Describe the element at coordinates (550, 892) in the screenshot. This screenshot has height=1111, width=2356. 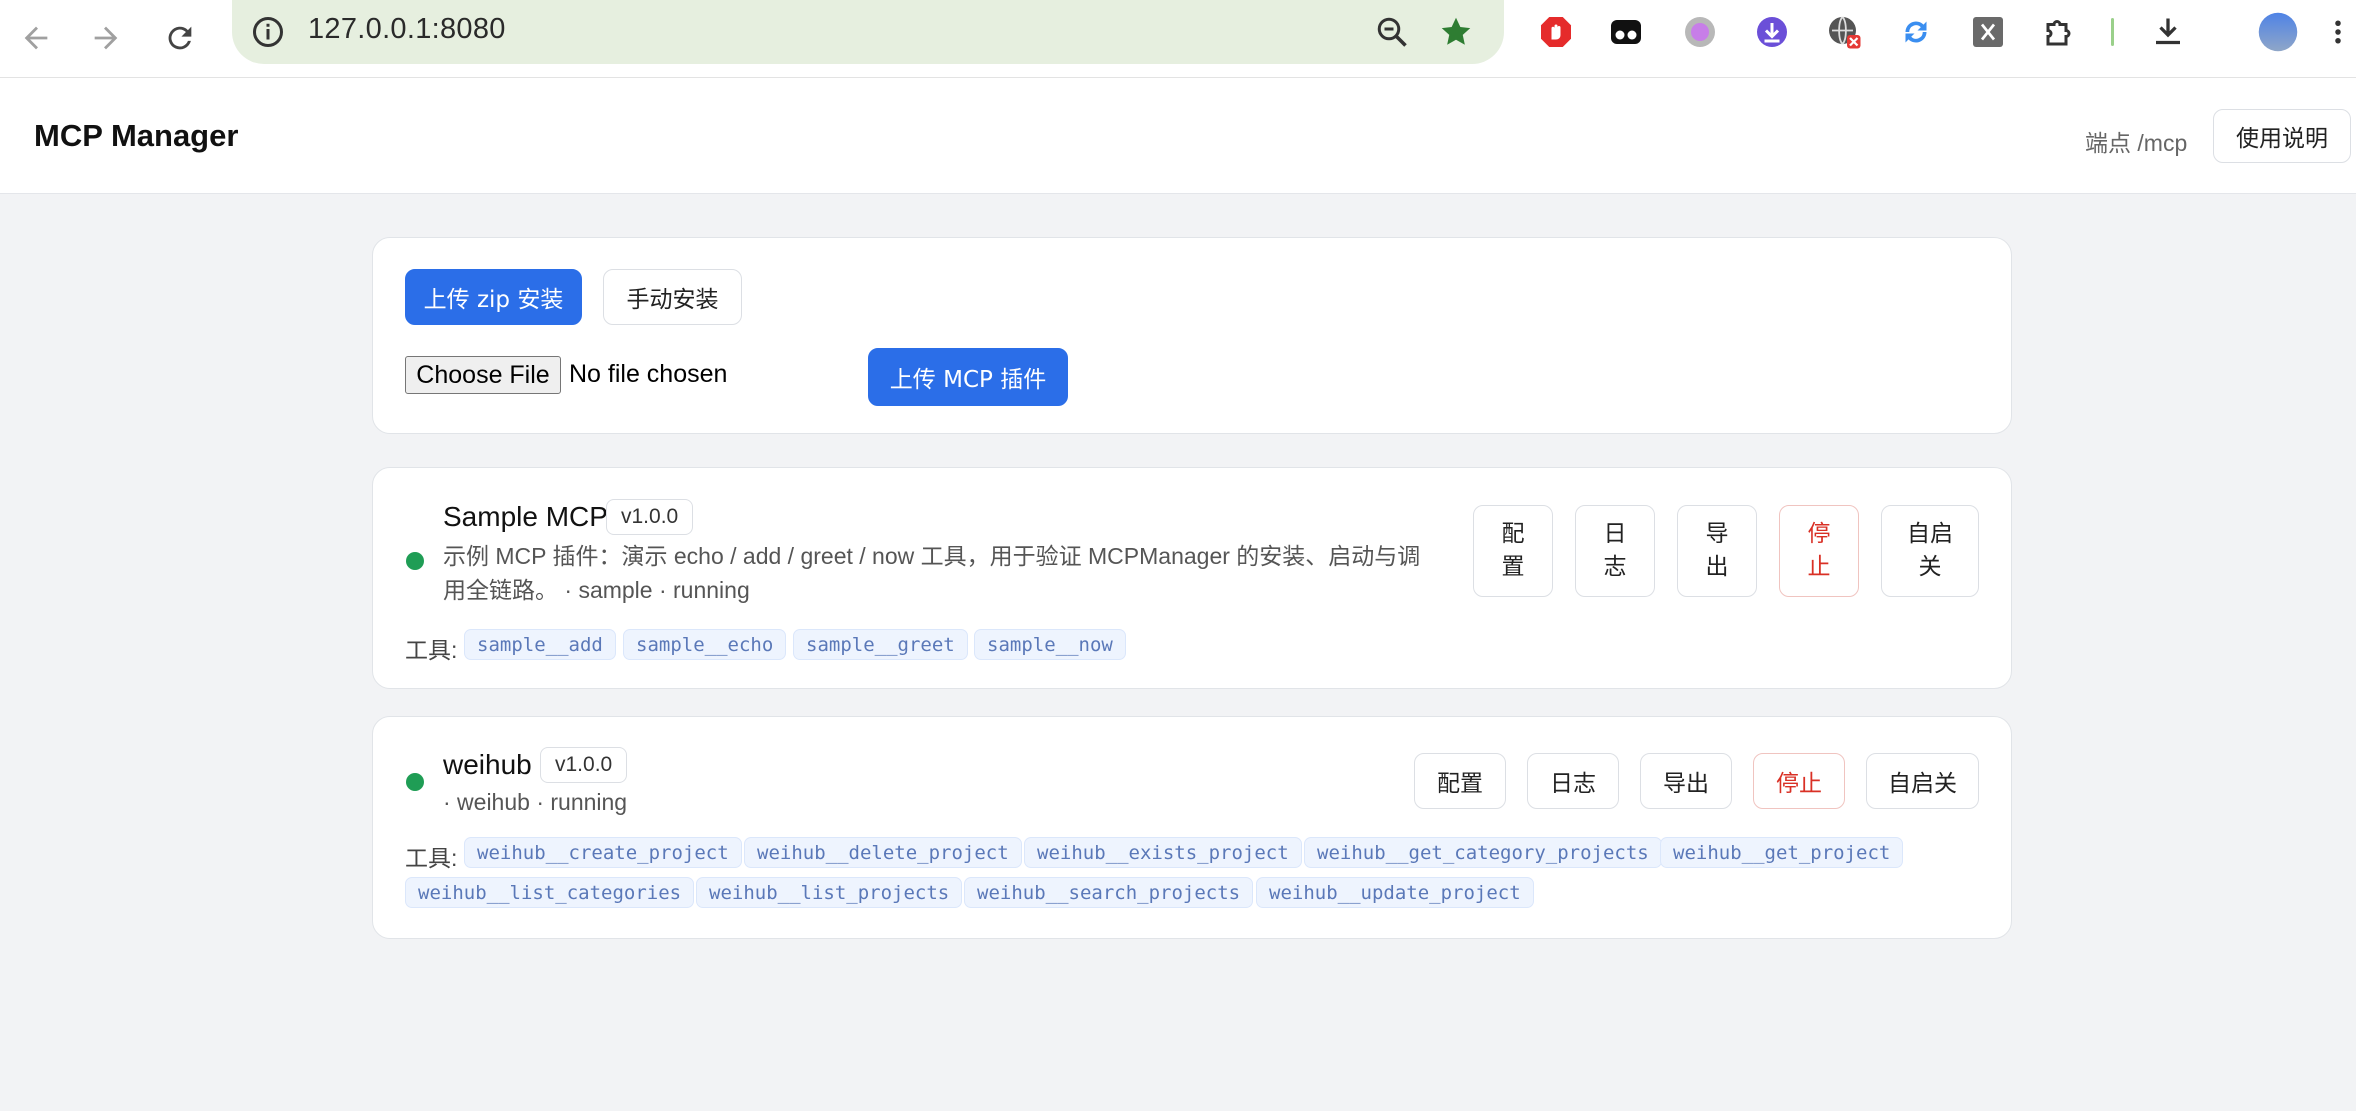
I see `tool-tag: weihub__list_categories` at that location.